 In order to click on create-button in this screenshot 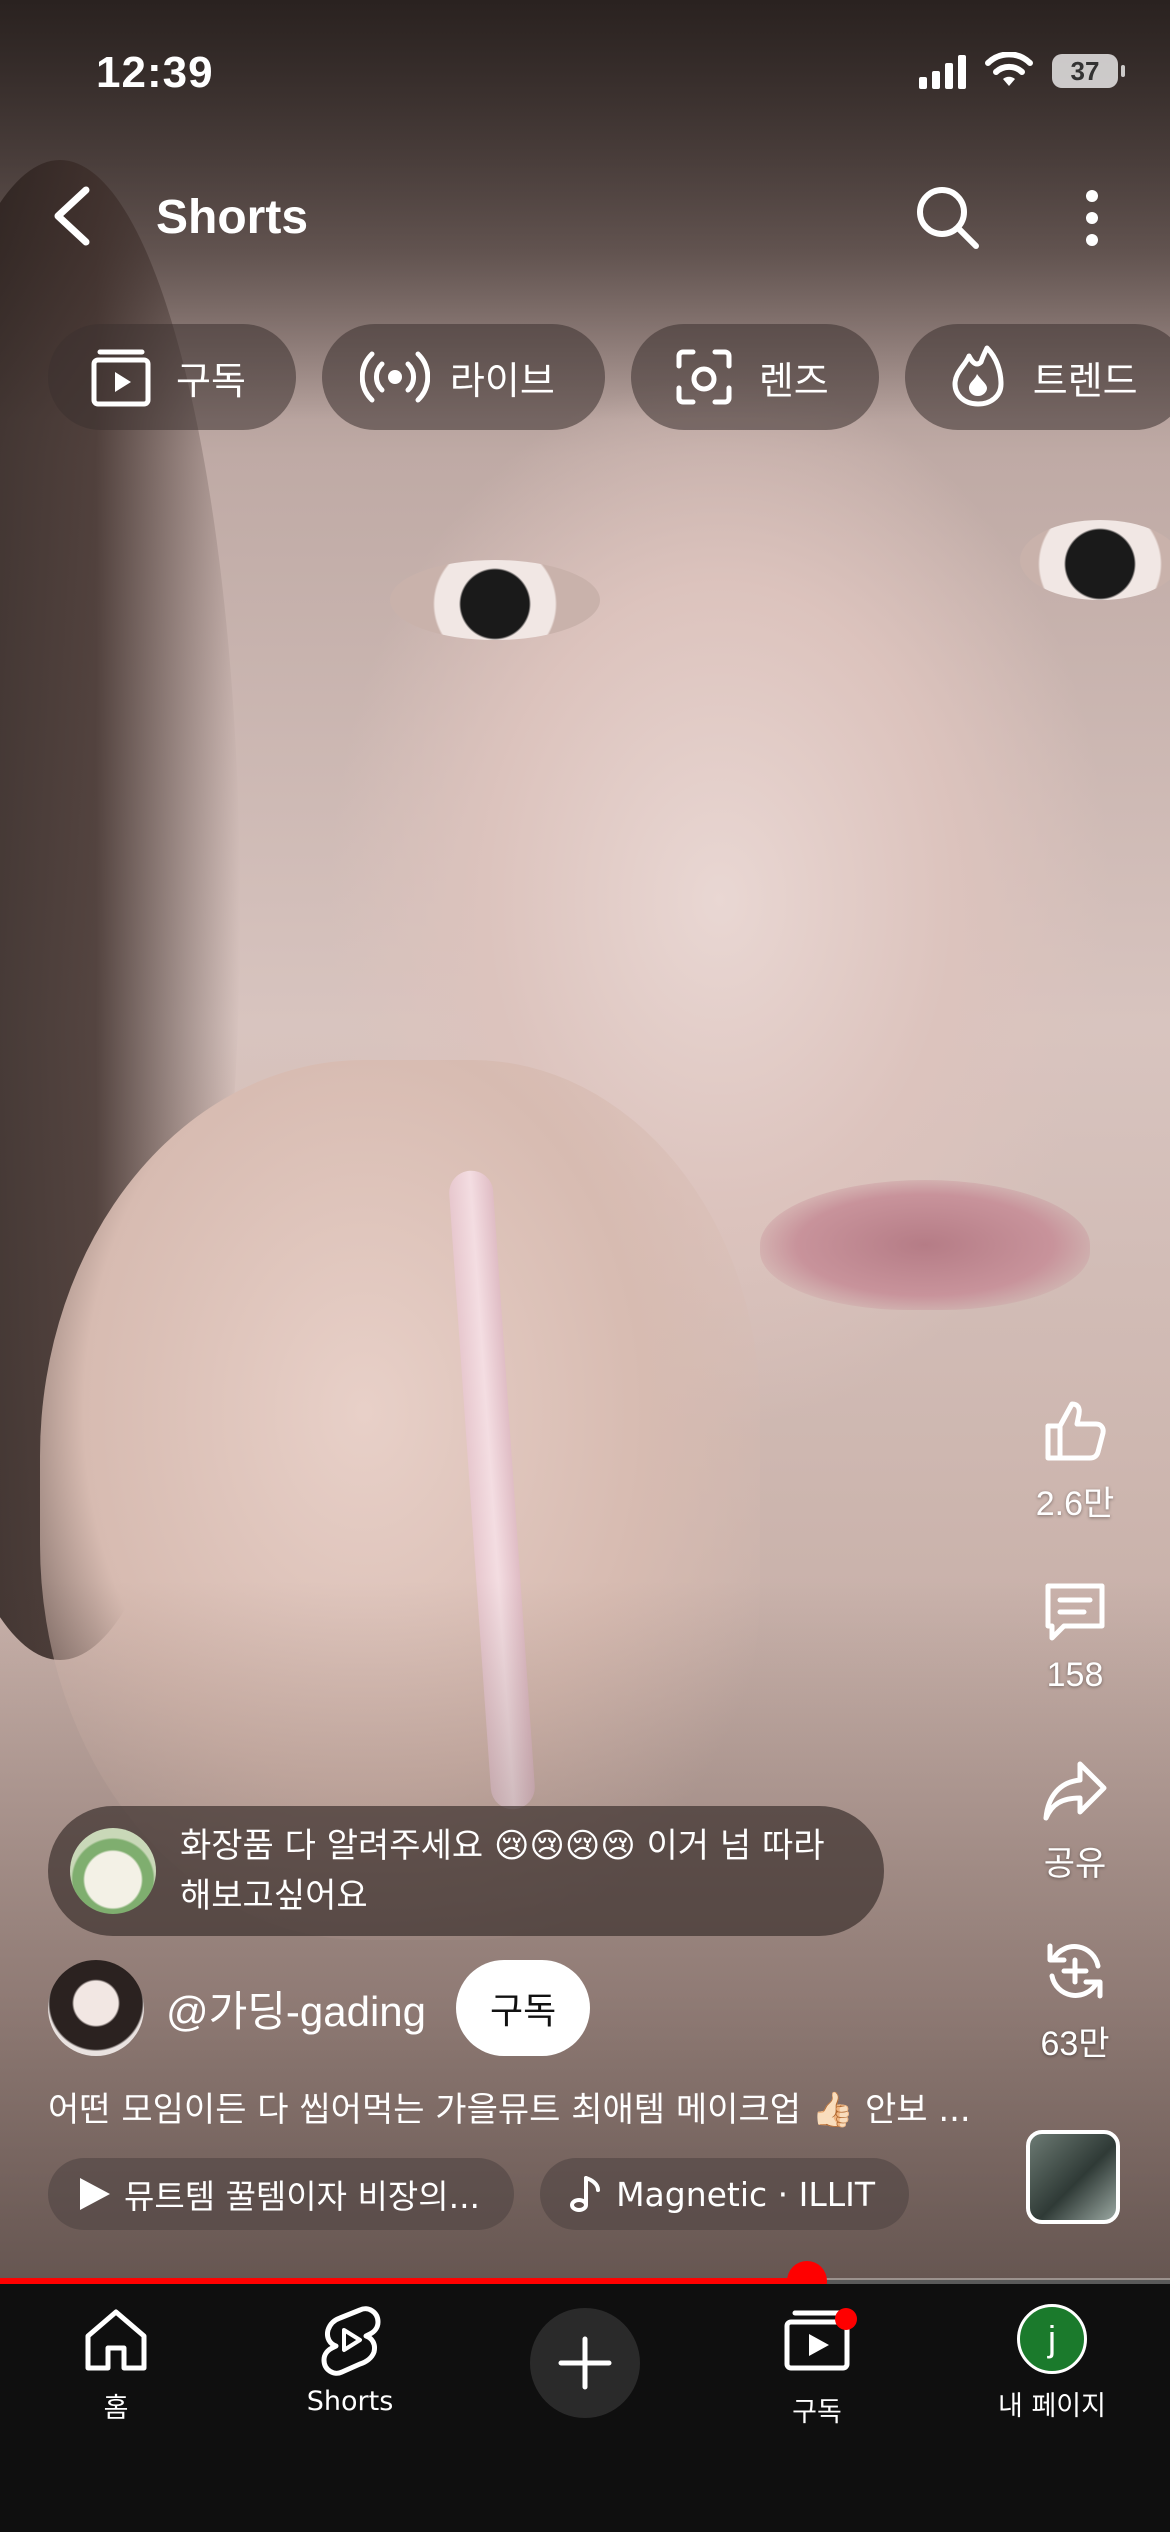, I will do `click(585, 2363)`.